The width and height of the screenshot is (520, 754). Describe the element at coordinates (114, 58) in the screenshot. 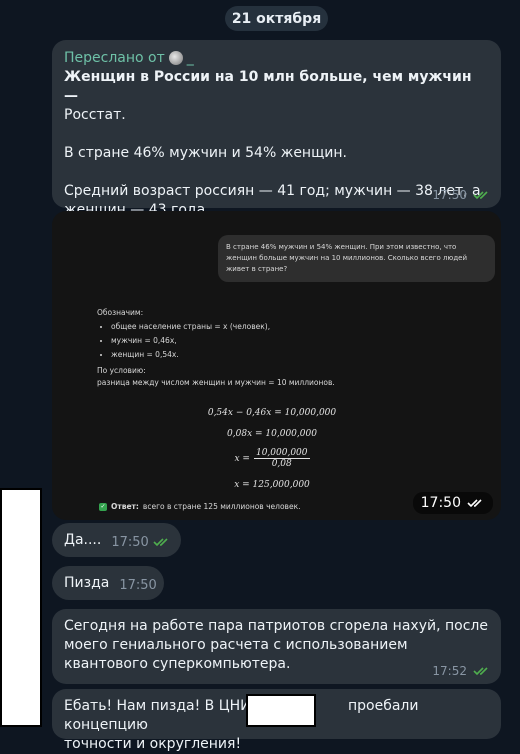

I see `forwarded-label: Переслано от` at that location.